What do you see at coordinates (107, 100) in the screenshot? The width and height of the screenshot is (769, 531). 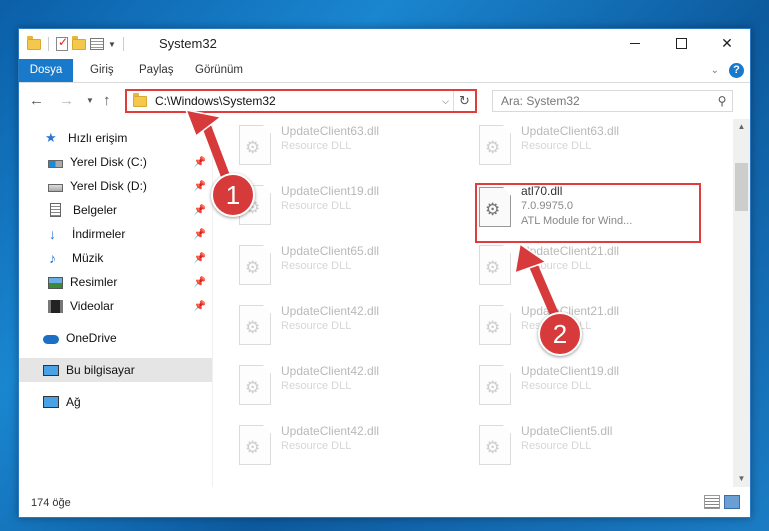 I see `up-button: ↑` at bounding box center [107, 100].